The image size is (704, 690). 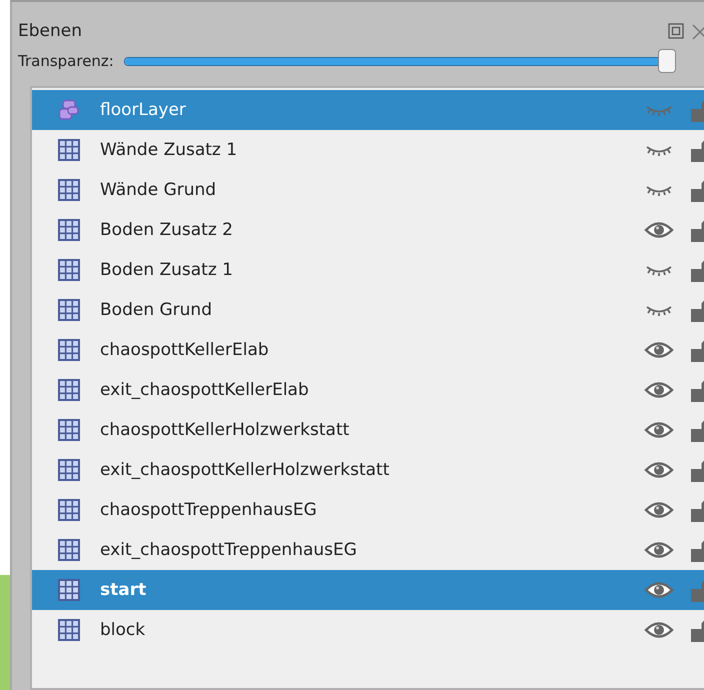 What do you see at coordinates (400, 61) in the screenshot?
I see `opacity-slider` at bounding box center [400, 61].